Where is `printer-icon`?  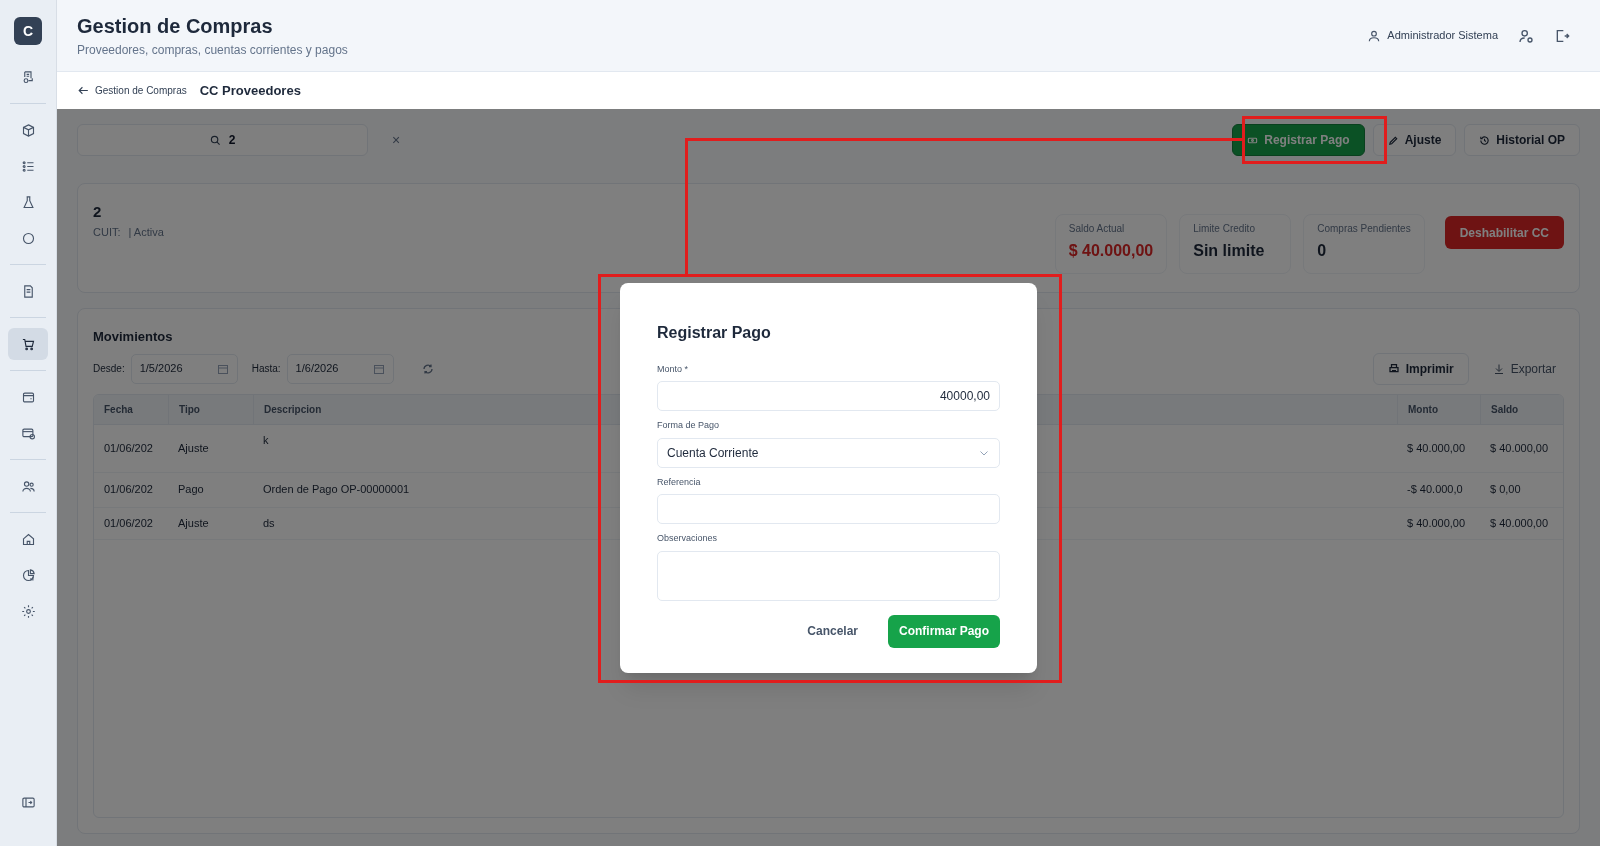
printer-icon is located at coordinates (1393, 368).